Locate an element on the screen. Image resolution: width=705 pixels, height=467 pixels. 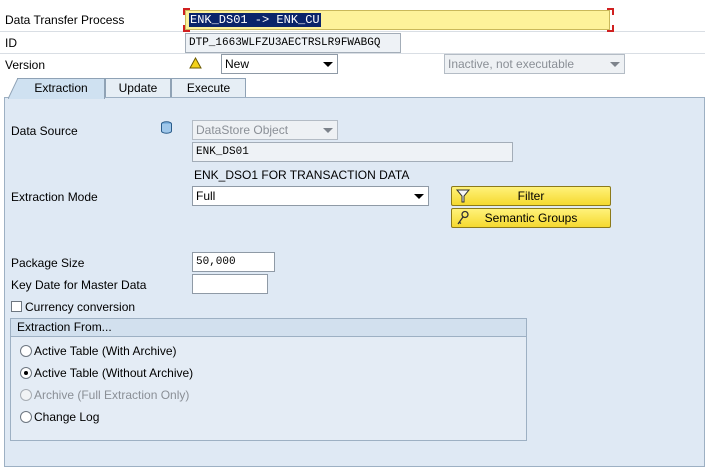
data-source-label: Data Source is located at coordinates (44, 131).